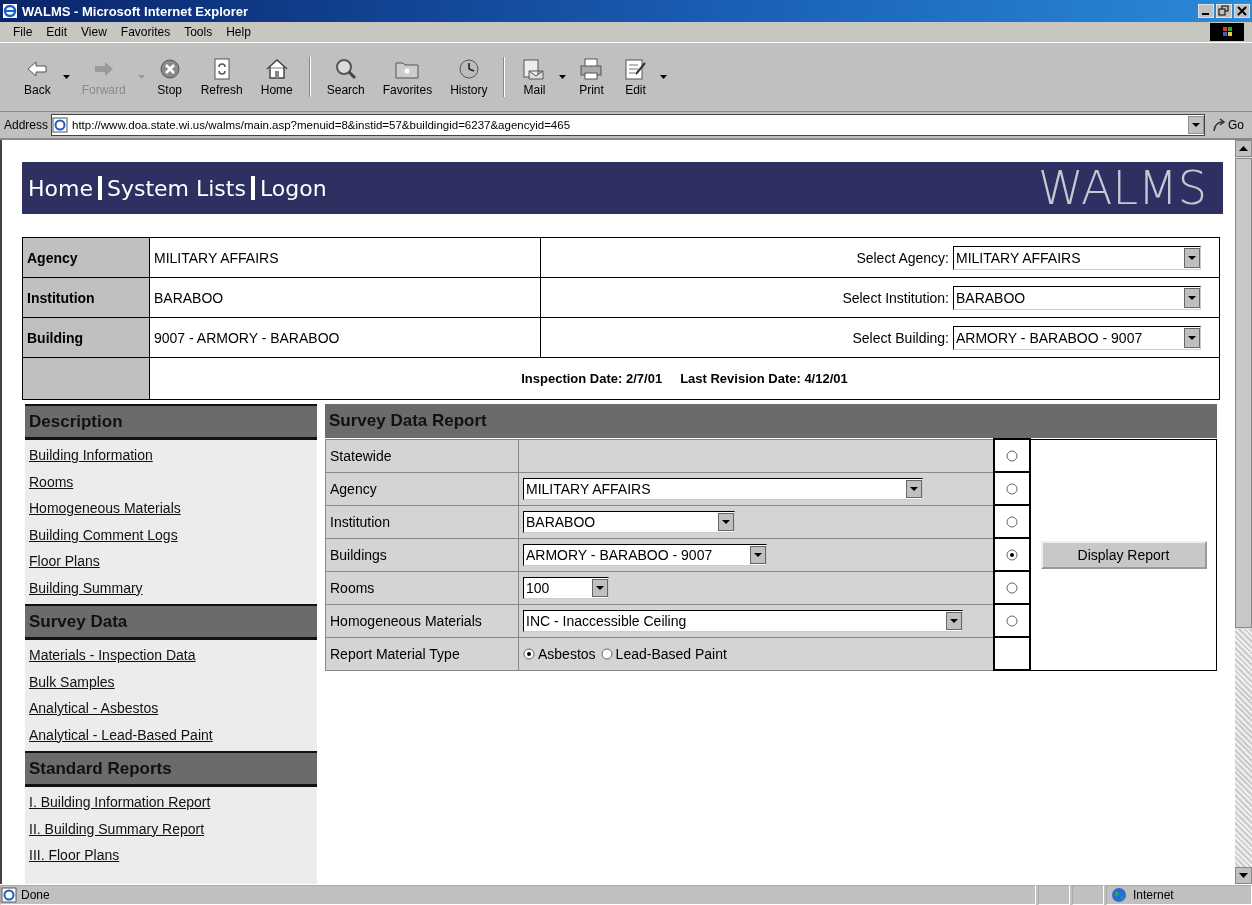 The width and height of the screenshot is (1252, 905). I want to click on toolbar-button: Mail, so click(534, 77).